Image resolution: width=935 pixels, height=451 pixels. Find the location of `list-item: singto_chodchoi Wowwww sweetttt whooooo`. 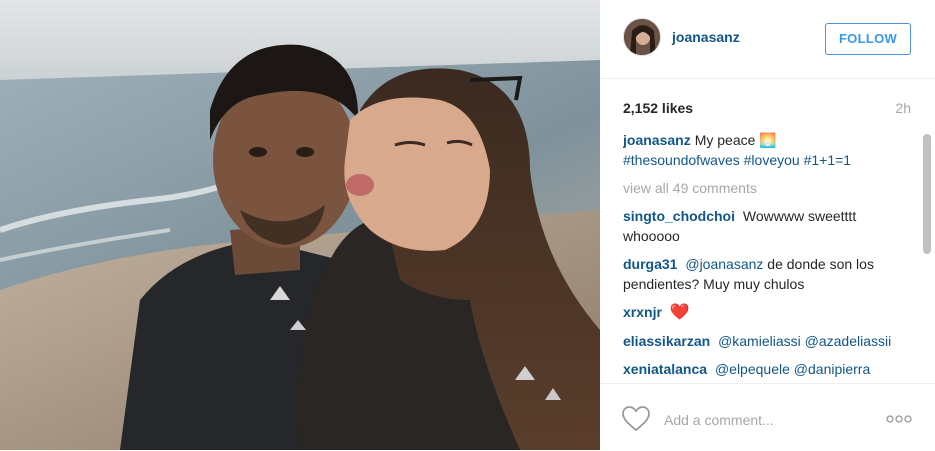

list-item: singto_chodchoi Wowwww sweetttt whooooo is located at coordinates (764, 226).